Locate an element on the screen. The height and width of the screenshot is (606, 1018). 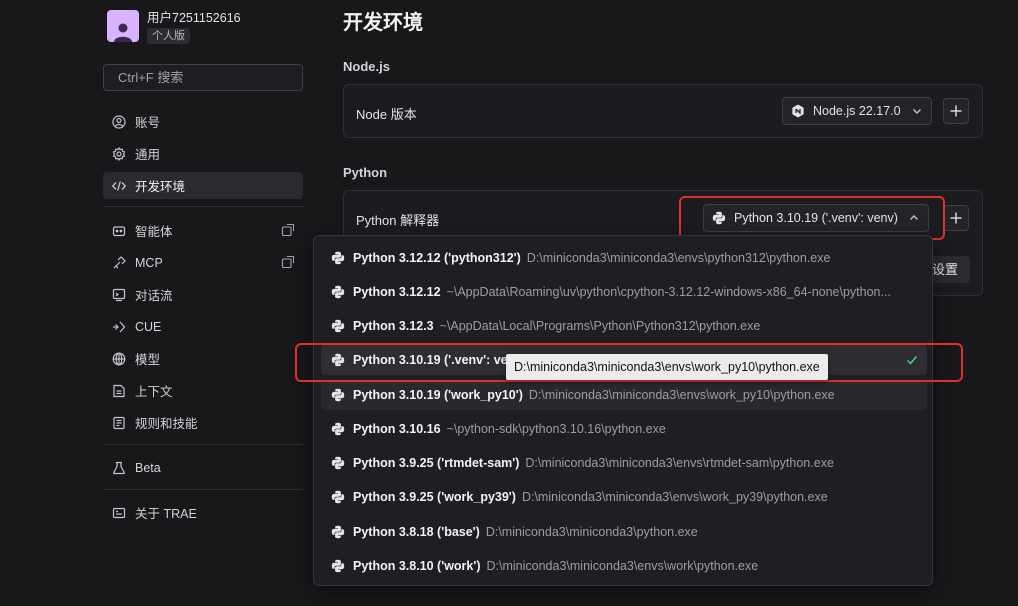
interpreter-name: Python 3.9.25 ('work_py39') is located at coordinates (434, 497).